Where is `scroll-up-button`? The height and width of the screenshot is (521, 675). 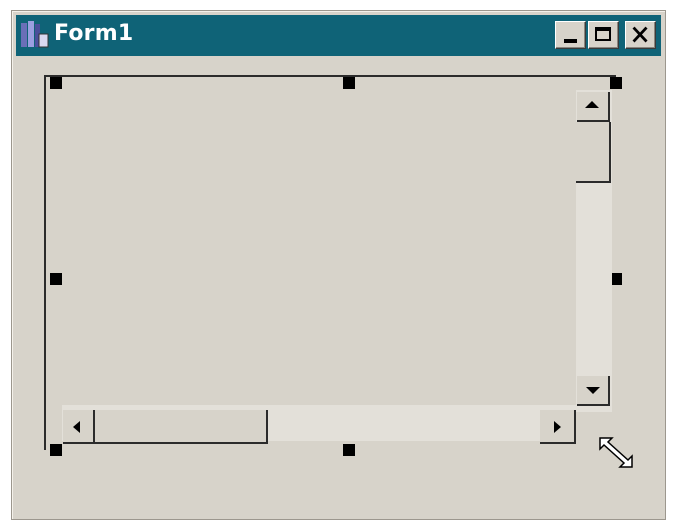
scroll-up-button is located at coordinates (593, 107).